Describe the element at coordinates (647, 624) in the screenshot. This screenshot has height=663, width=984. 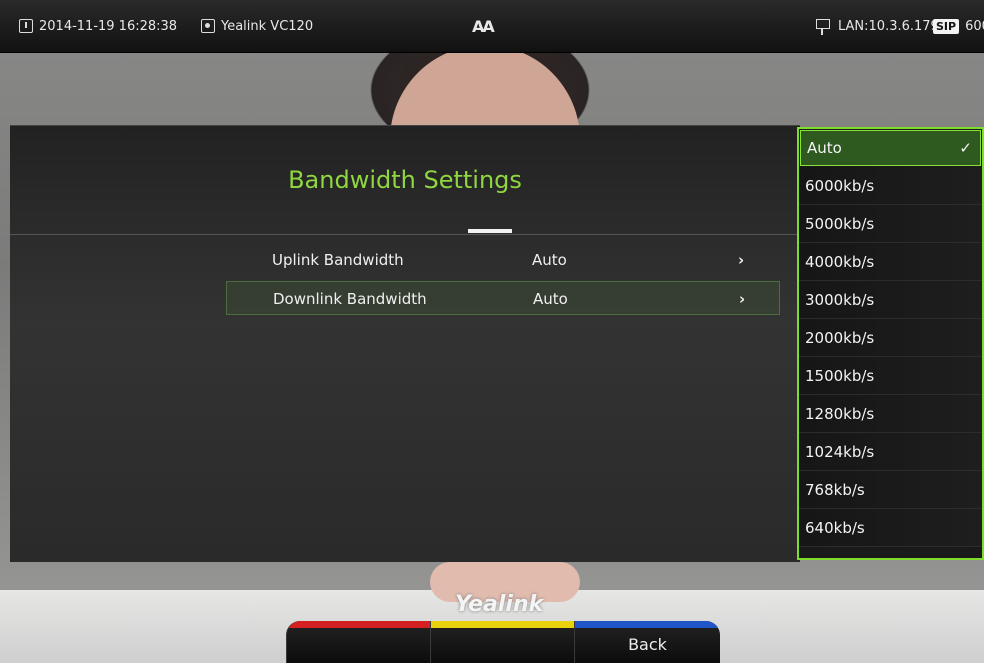
I see `blue-key-bar` at that location.